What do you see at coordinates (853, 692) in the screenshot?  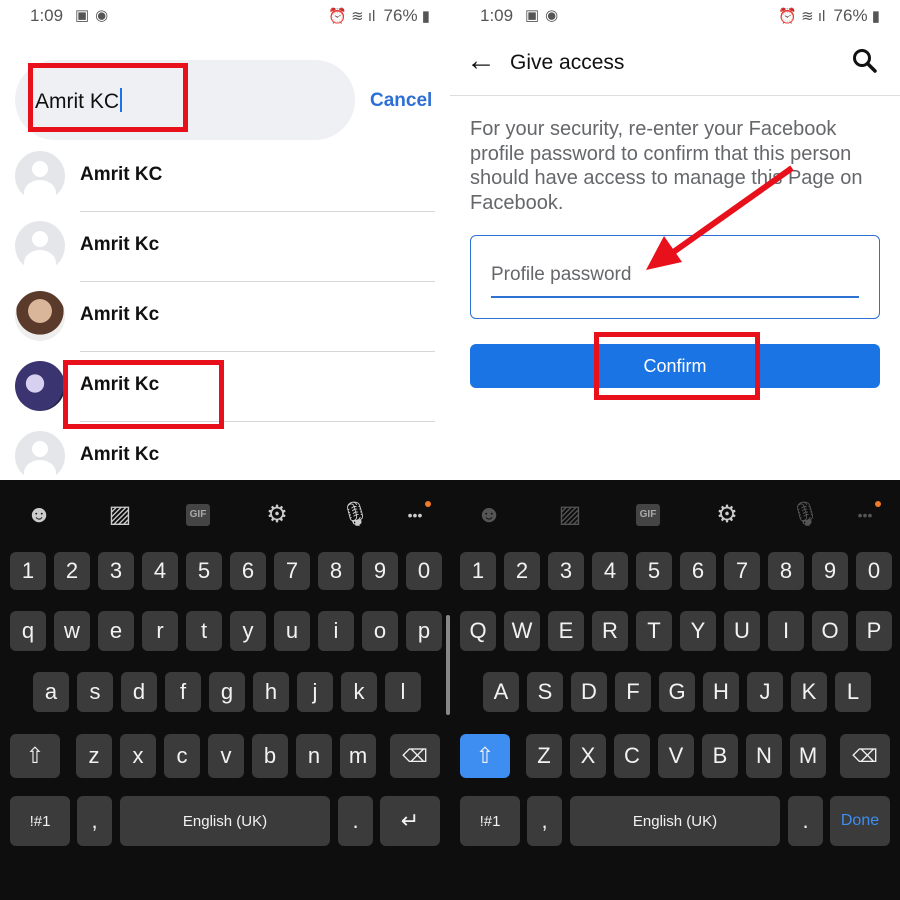 I see `key-l: L` at bounding box center [853, 692].